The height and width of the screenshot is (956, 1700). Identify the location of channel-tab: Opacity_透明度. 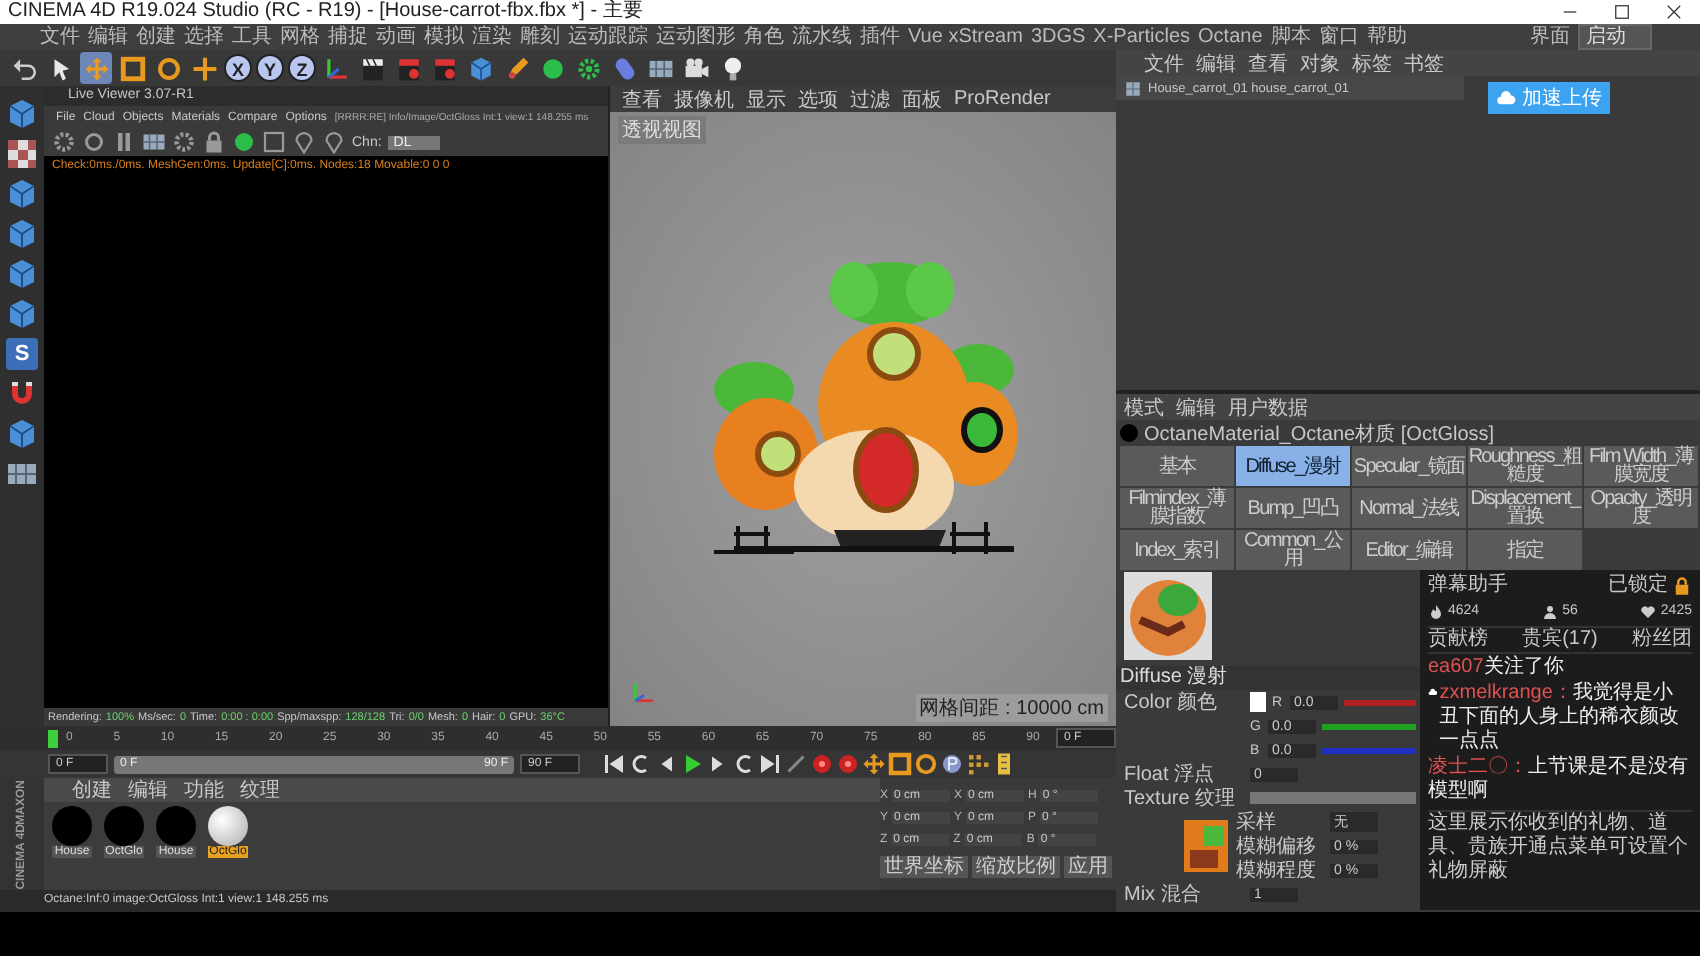
(1641, 508).